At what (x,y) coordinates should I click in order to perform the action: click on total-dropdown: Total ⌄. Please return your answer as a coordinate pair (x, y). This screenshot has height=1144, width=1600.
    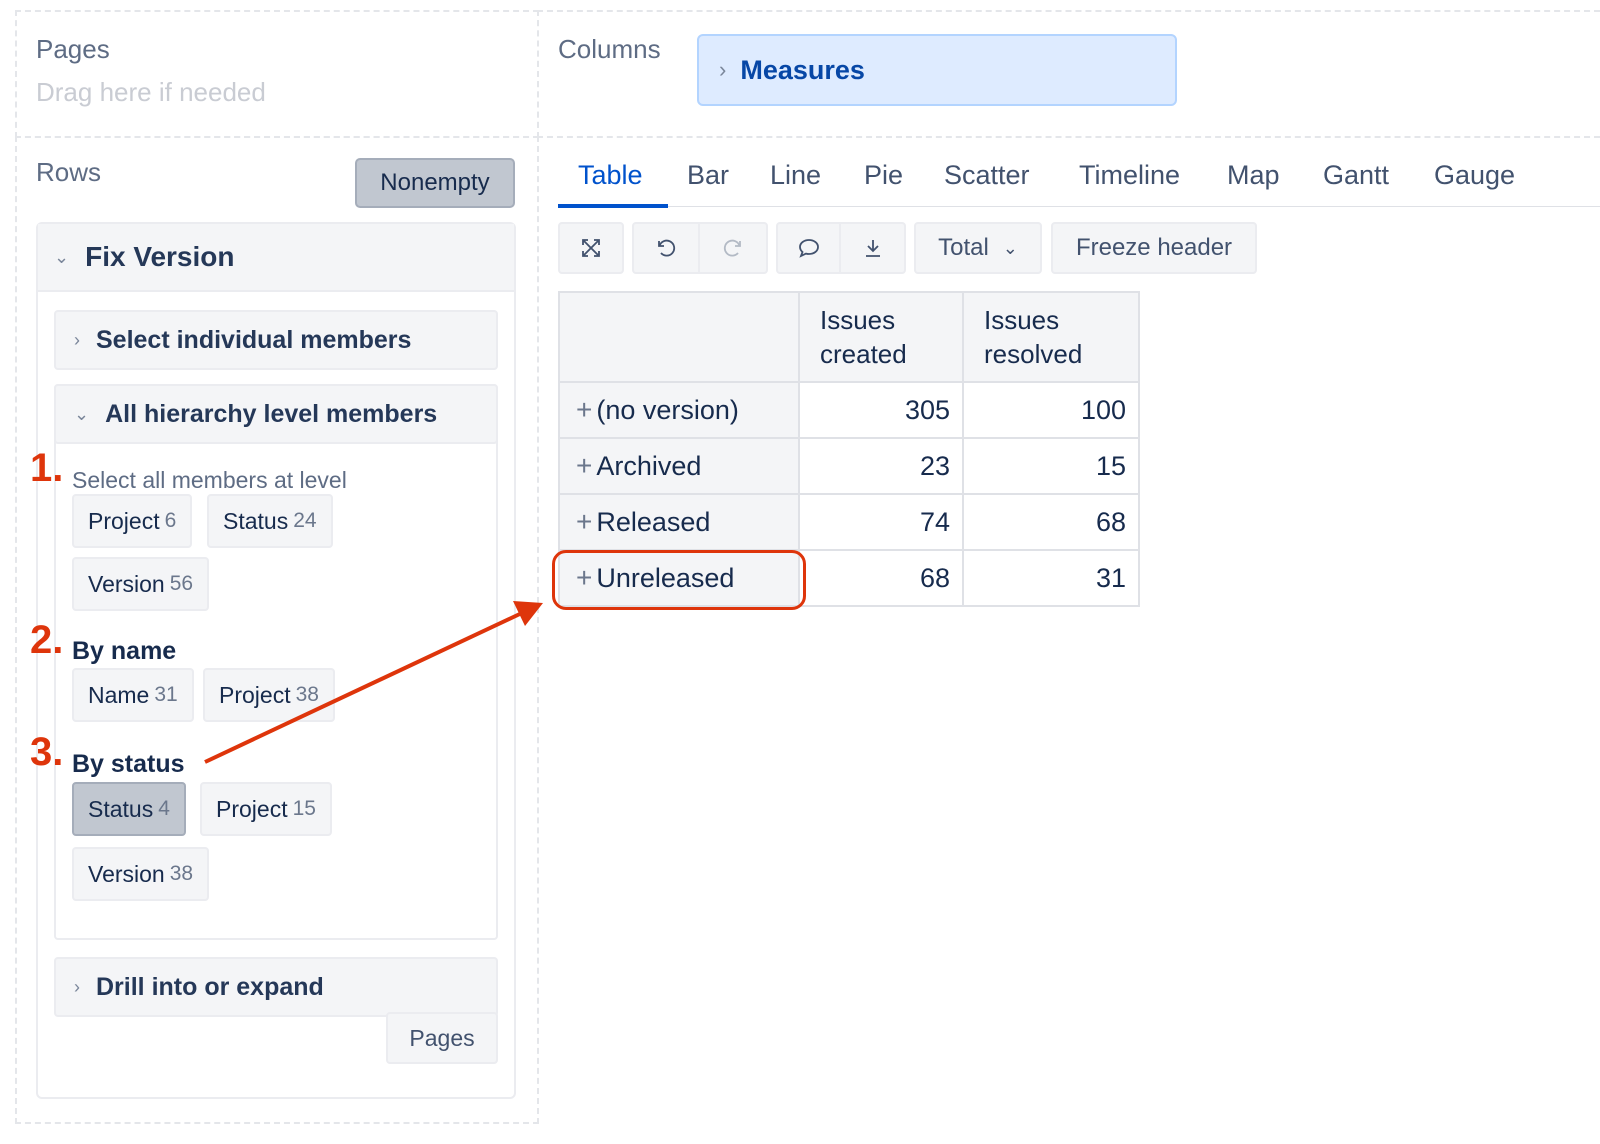
    Looking at the image, I should click on (978, 248).